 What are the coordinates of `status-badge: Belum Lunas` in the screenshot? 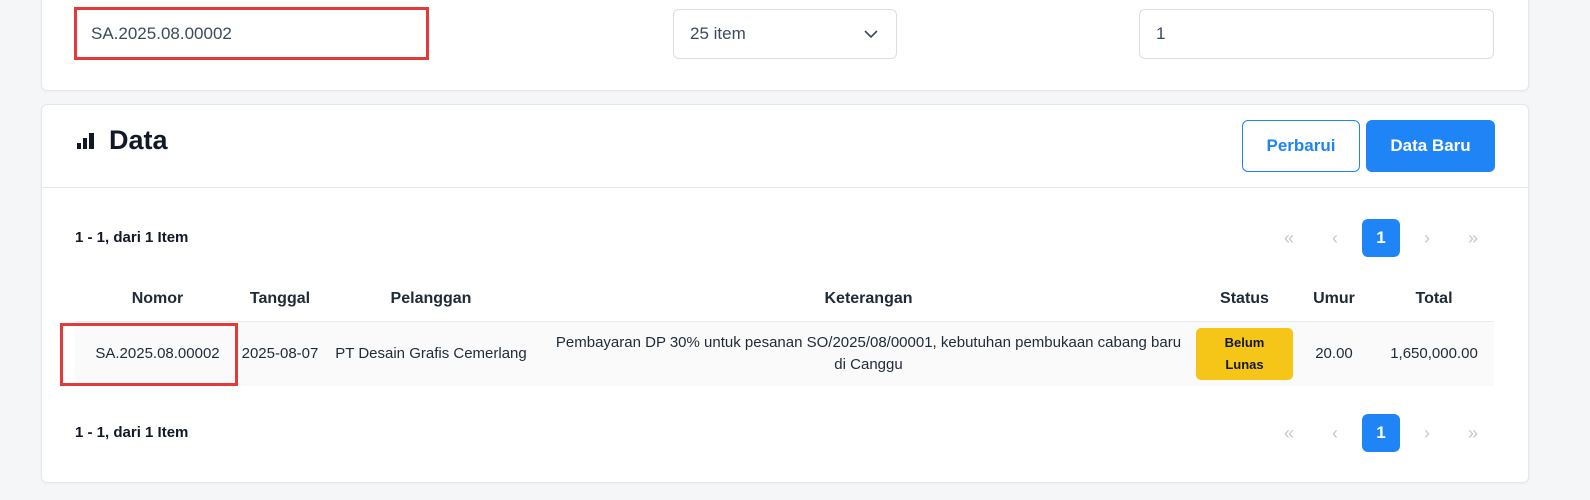 It's located at (1244, 354).